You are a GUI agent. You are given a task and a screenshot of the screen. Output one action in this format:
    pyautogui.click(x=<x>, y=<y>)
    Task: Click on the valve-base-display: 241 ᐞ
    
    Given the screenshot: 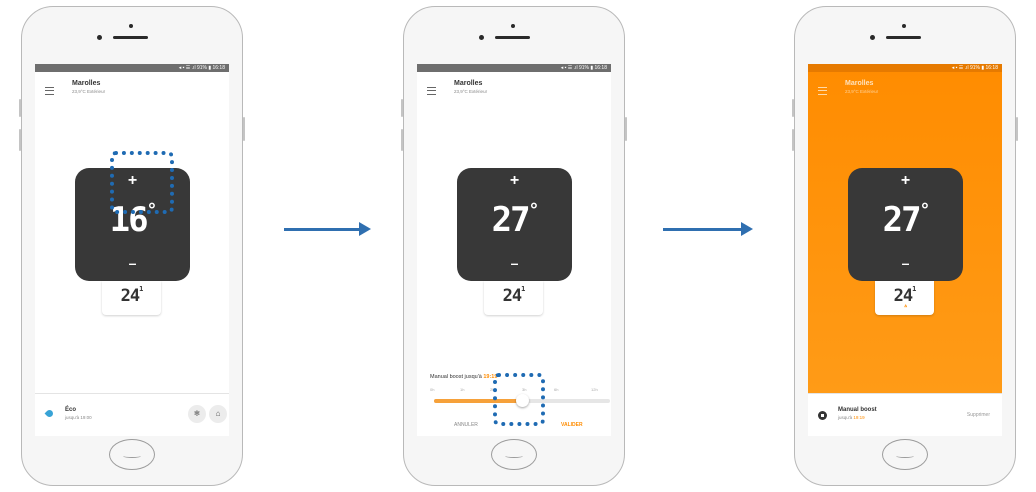 What is the action you would take?
    pyautogui.click(x=904, y=298)
    